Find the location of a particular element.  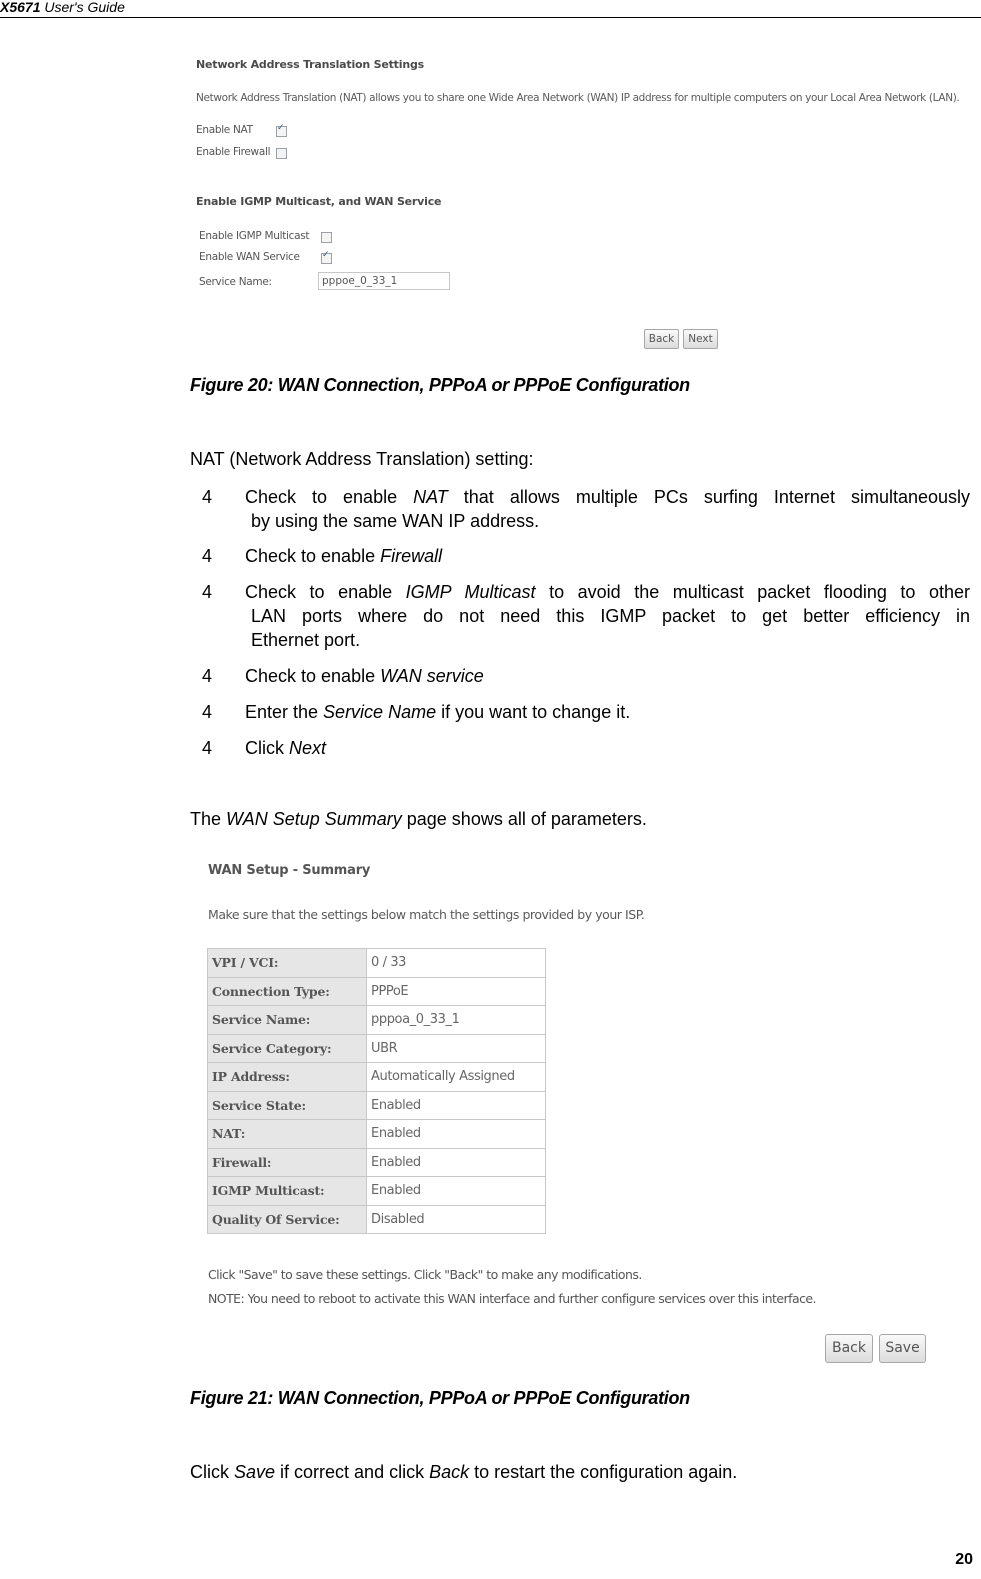

summary-key: Connection Type: is located at coordinates (287, 991).